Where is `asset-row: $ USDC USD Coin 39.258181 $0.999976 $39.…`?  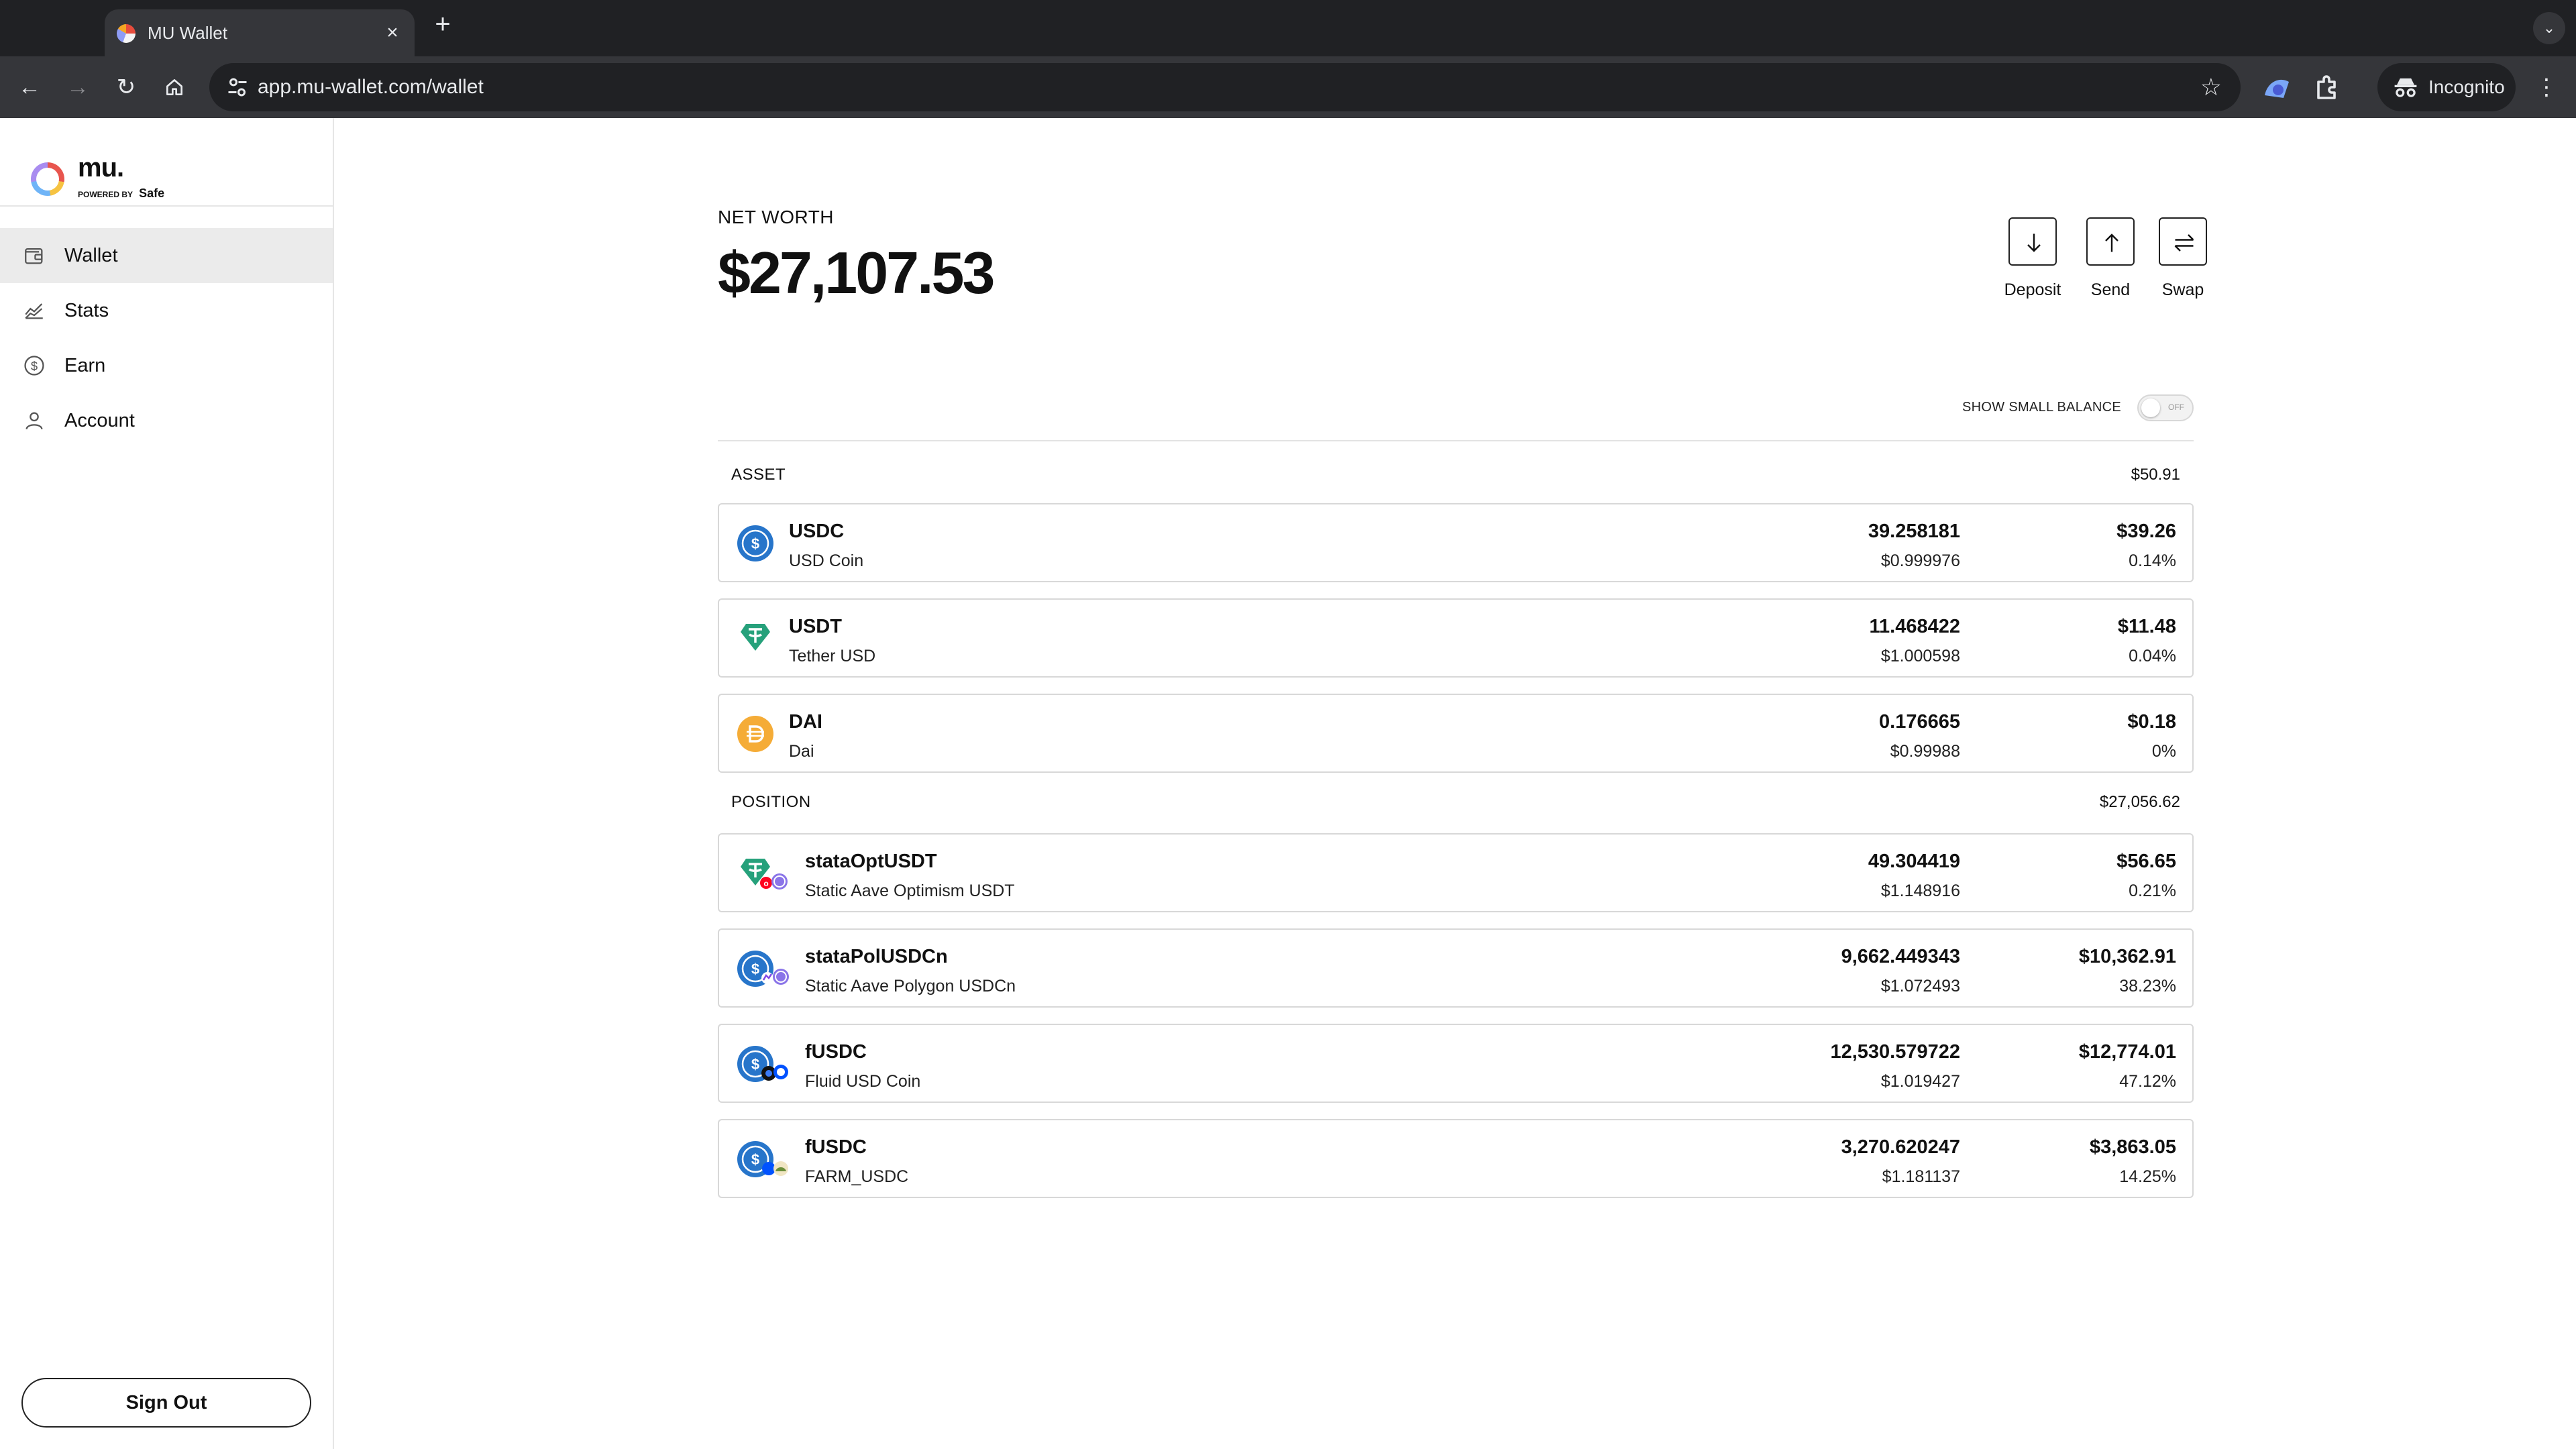
asset-row: $ USDC USD Coin 39.258181 $0.999976 $39.… is located at coordinates (1456, 542).